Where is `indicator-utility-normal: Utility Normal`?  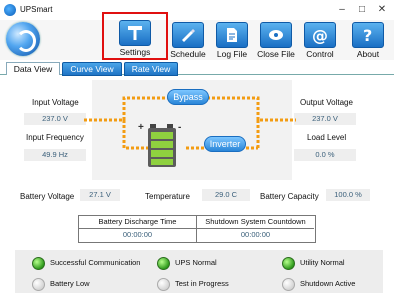 indicator-utility-normal: Utility Normal is located at coordinates (337, 263).